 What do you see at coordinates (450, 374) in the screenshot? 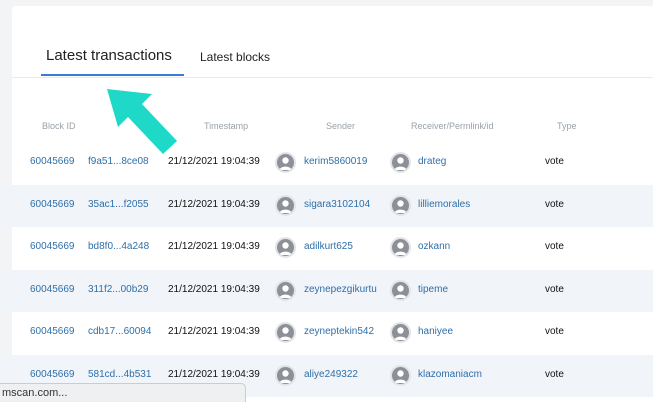
I see `receiver-link: klazomaniacm` at bounding box center [450, 374].